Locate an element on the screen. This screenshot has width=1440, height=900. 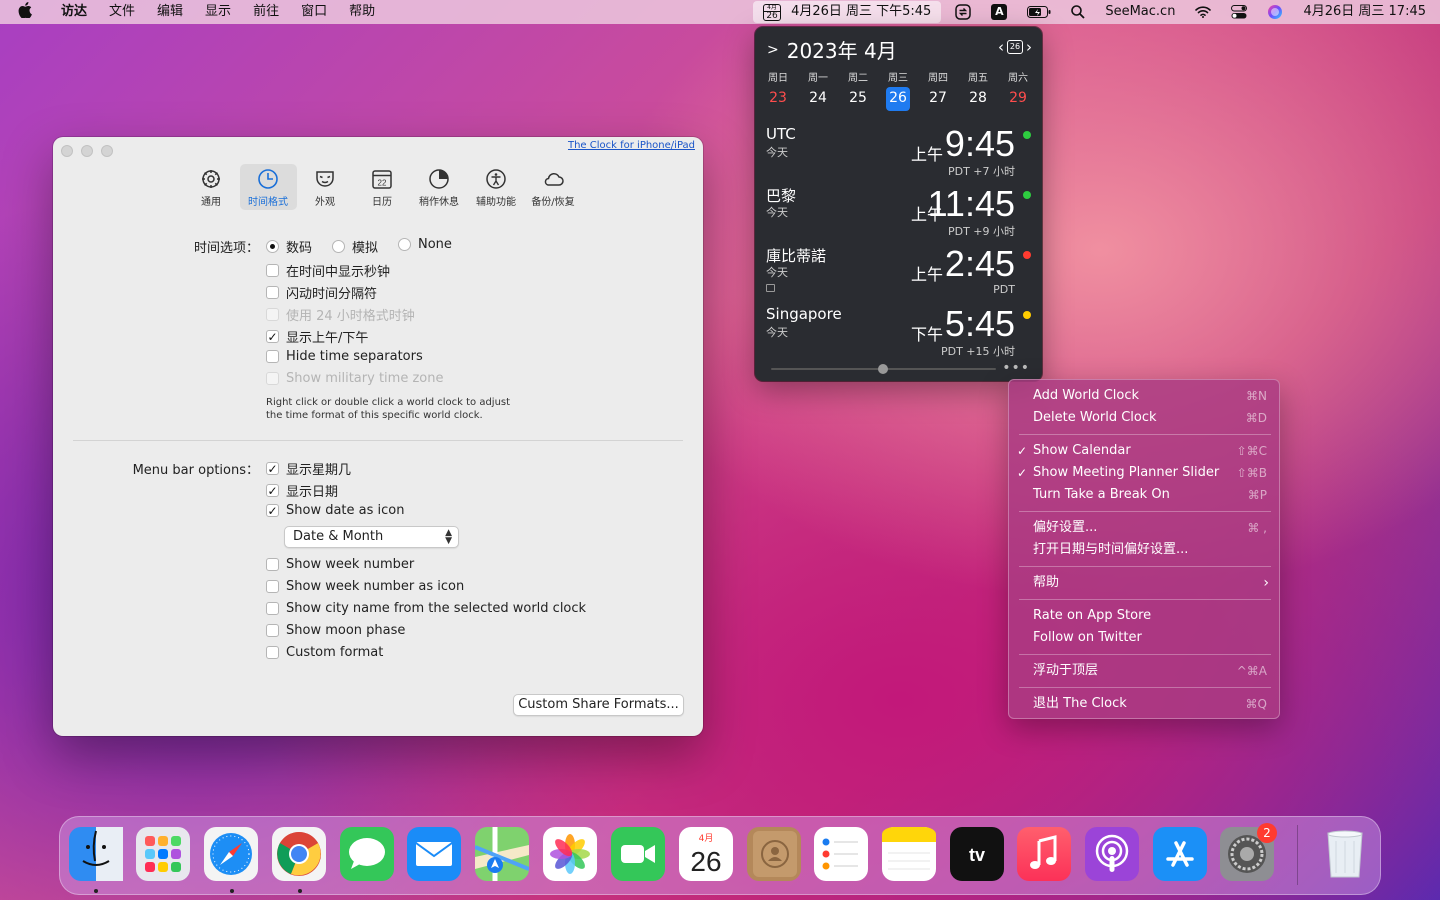
close-button is located at coordinates (67, 151).